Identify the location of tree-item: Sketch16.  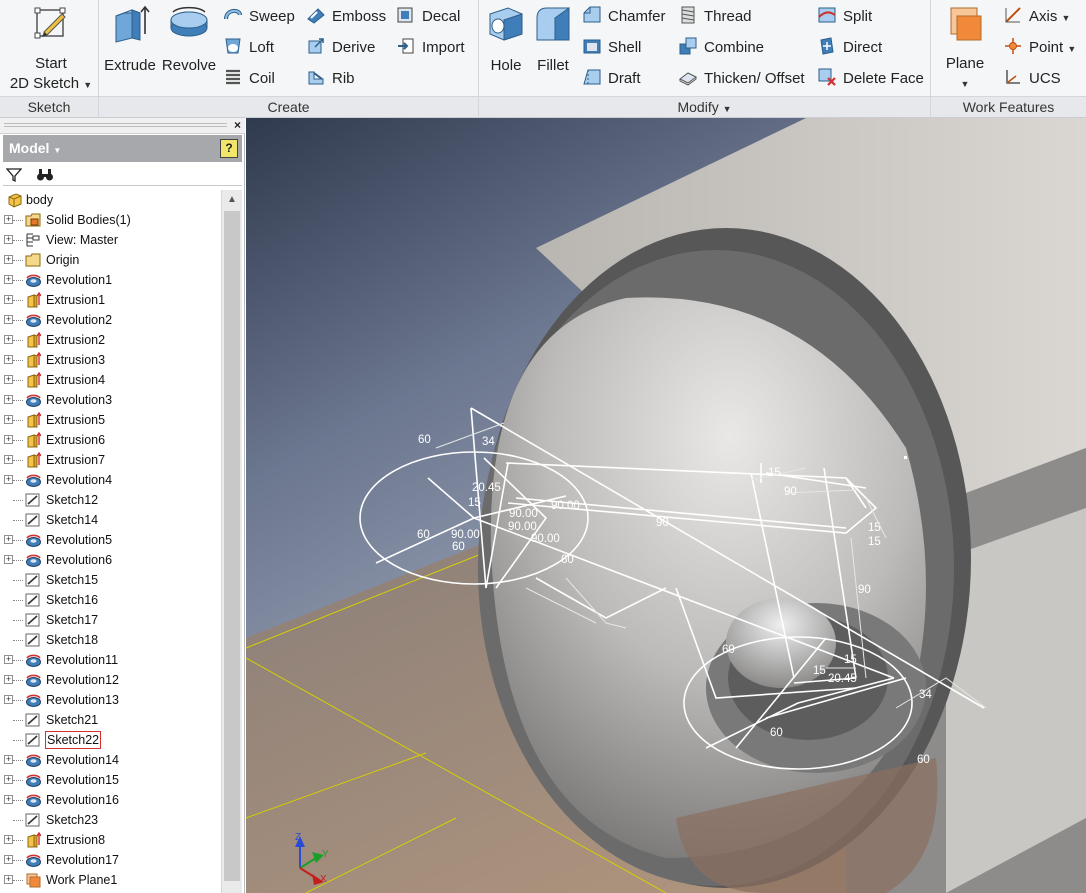
(112, 600).